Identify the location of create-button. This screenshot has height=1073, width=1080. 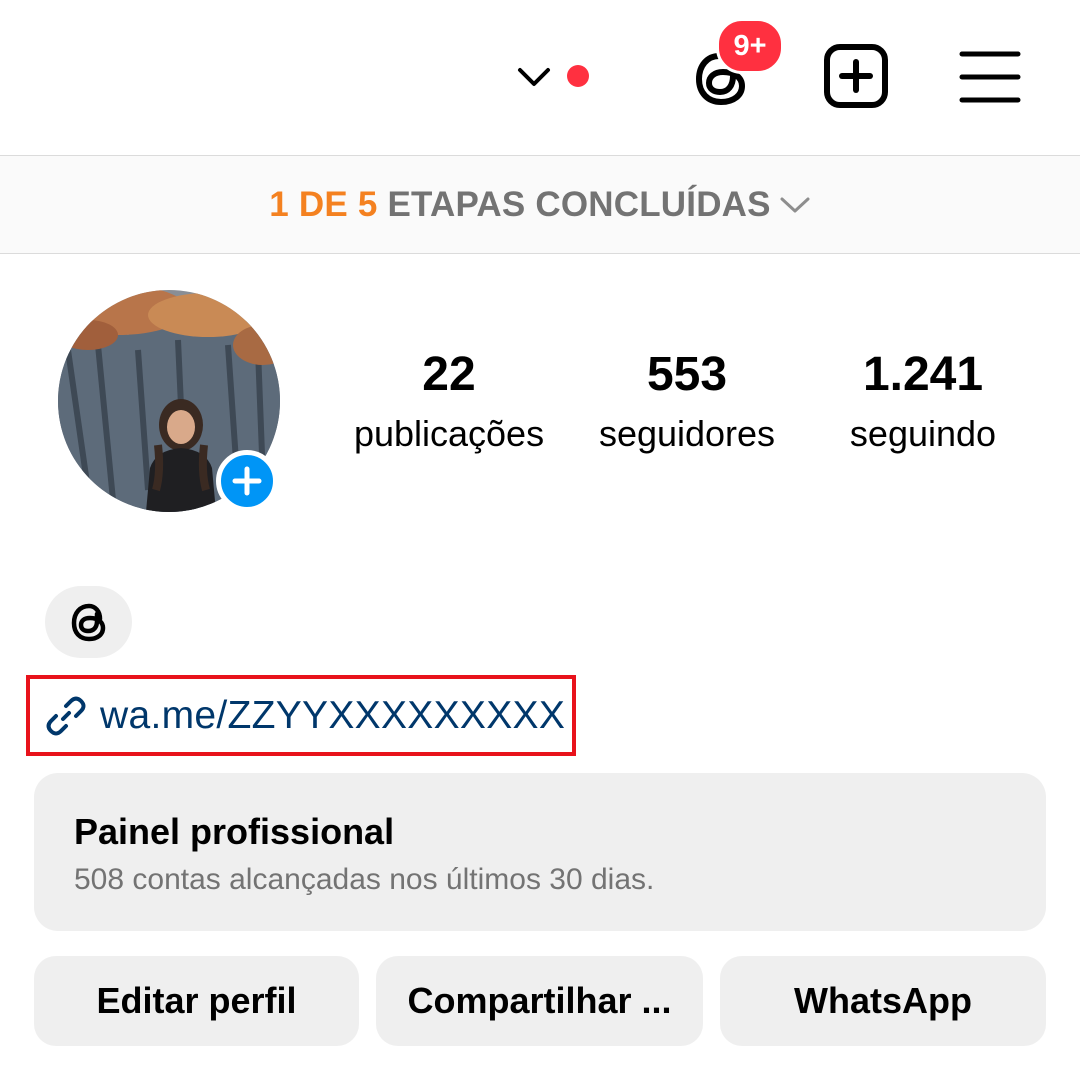
(856, 76).